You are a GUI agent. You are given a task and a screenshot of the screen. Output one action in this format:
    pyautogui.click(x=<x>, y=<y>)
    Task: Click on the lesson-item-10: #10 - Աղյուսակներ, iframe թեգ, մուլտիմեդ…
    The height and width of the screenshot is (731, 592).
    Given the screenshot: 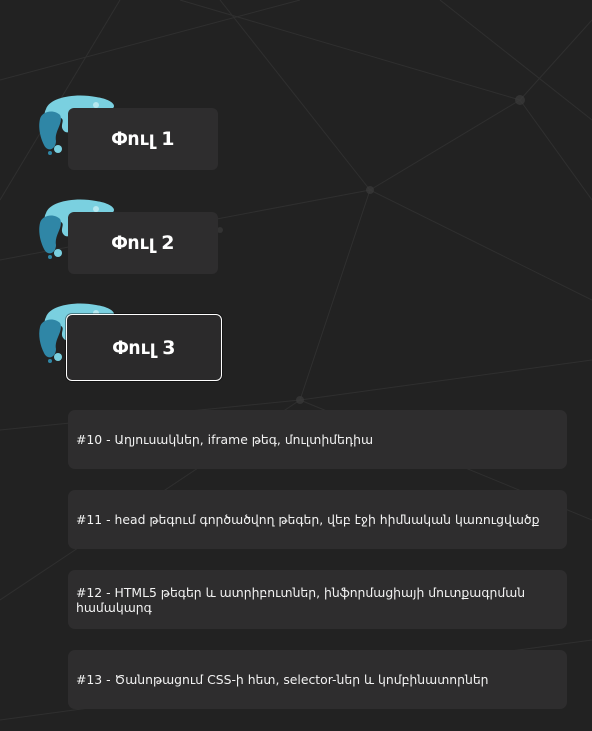 What is the action you would take?
    pyautogui.click(x=317, y=439)
    